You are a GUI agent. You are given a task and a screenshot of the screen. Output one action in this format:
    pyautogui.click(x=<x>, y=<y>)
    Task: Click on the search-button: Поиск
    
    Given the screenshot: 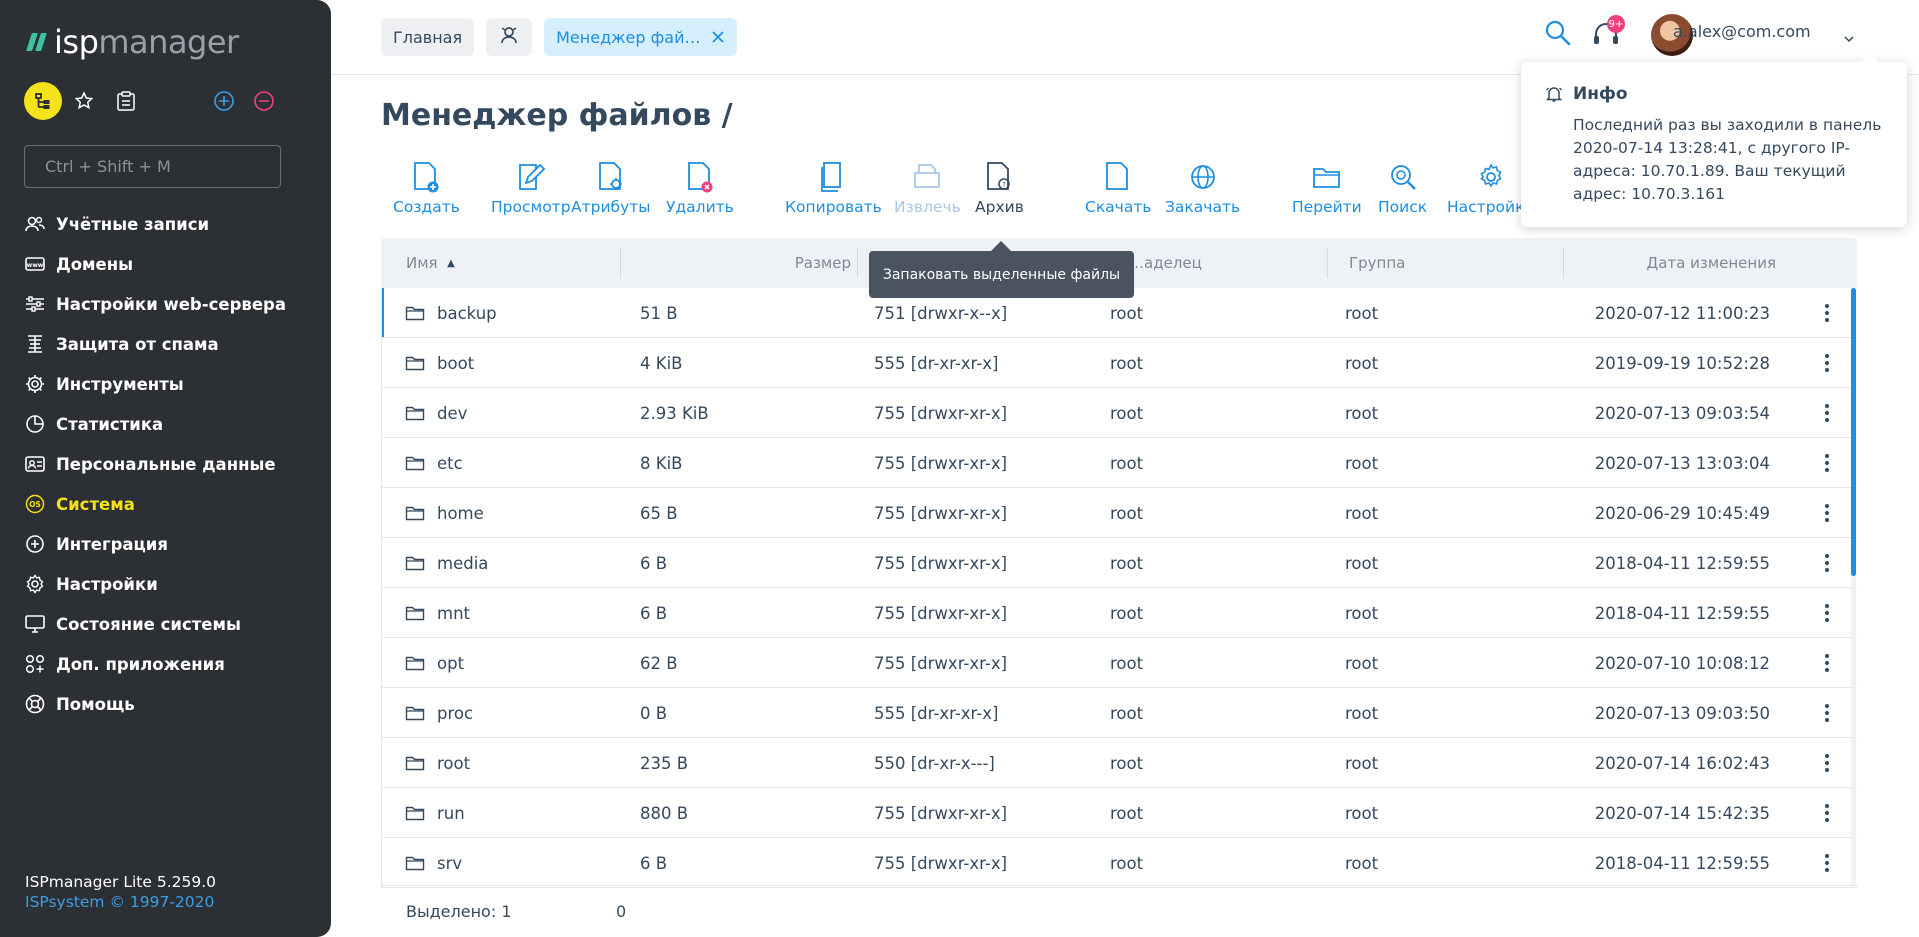 What is the action you would take?
    pyautogui.click(x=1402, y=188)
    